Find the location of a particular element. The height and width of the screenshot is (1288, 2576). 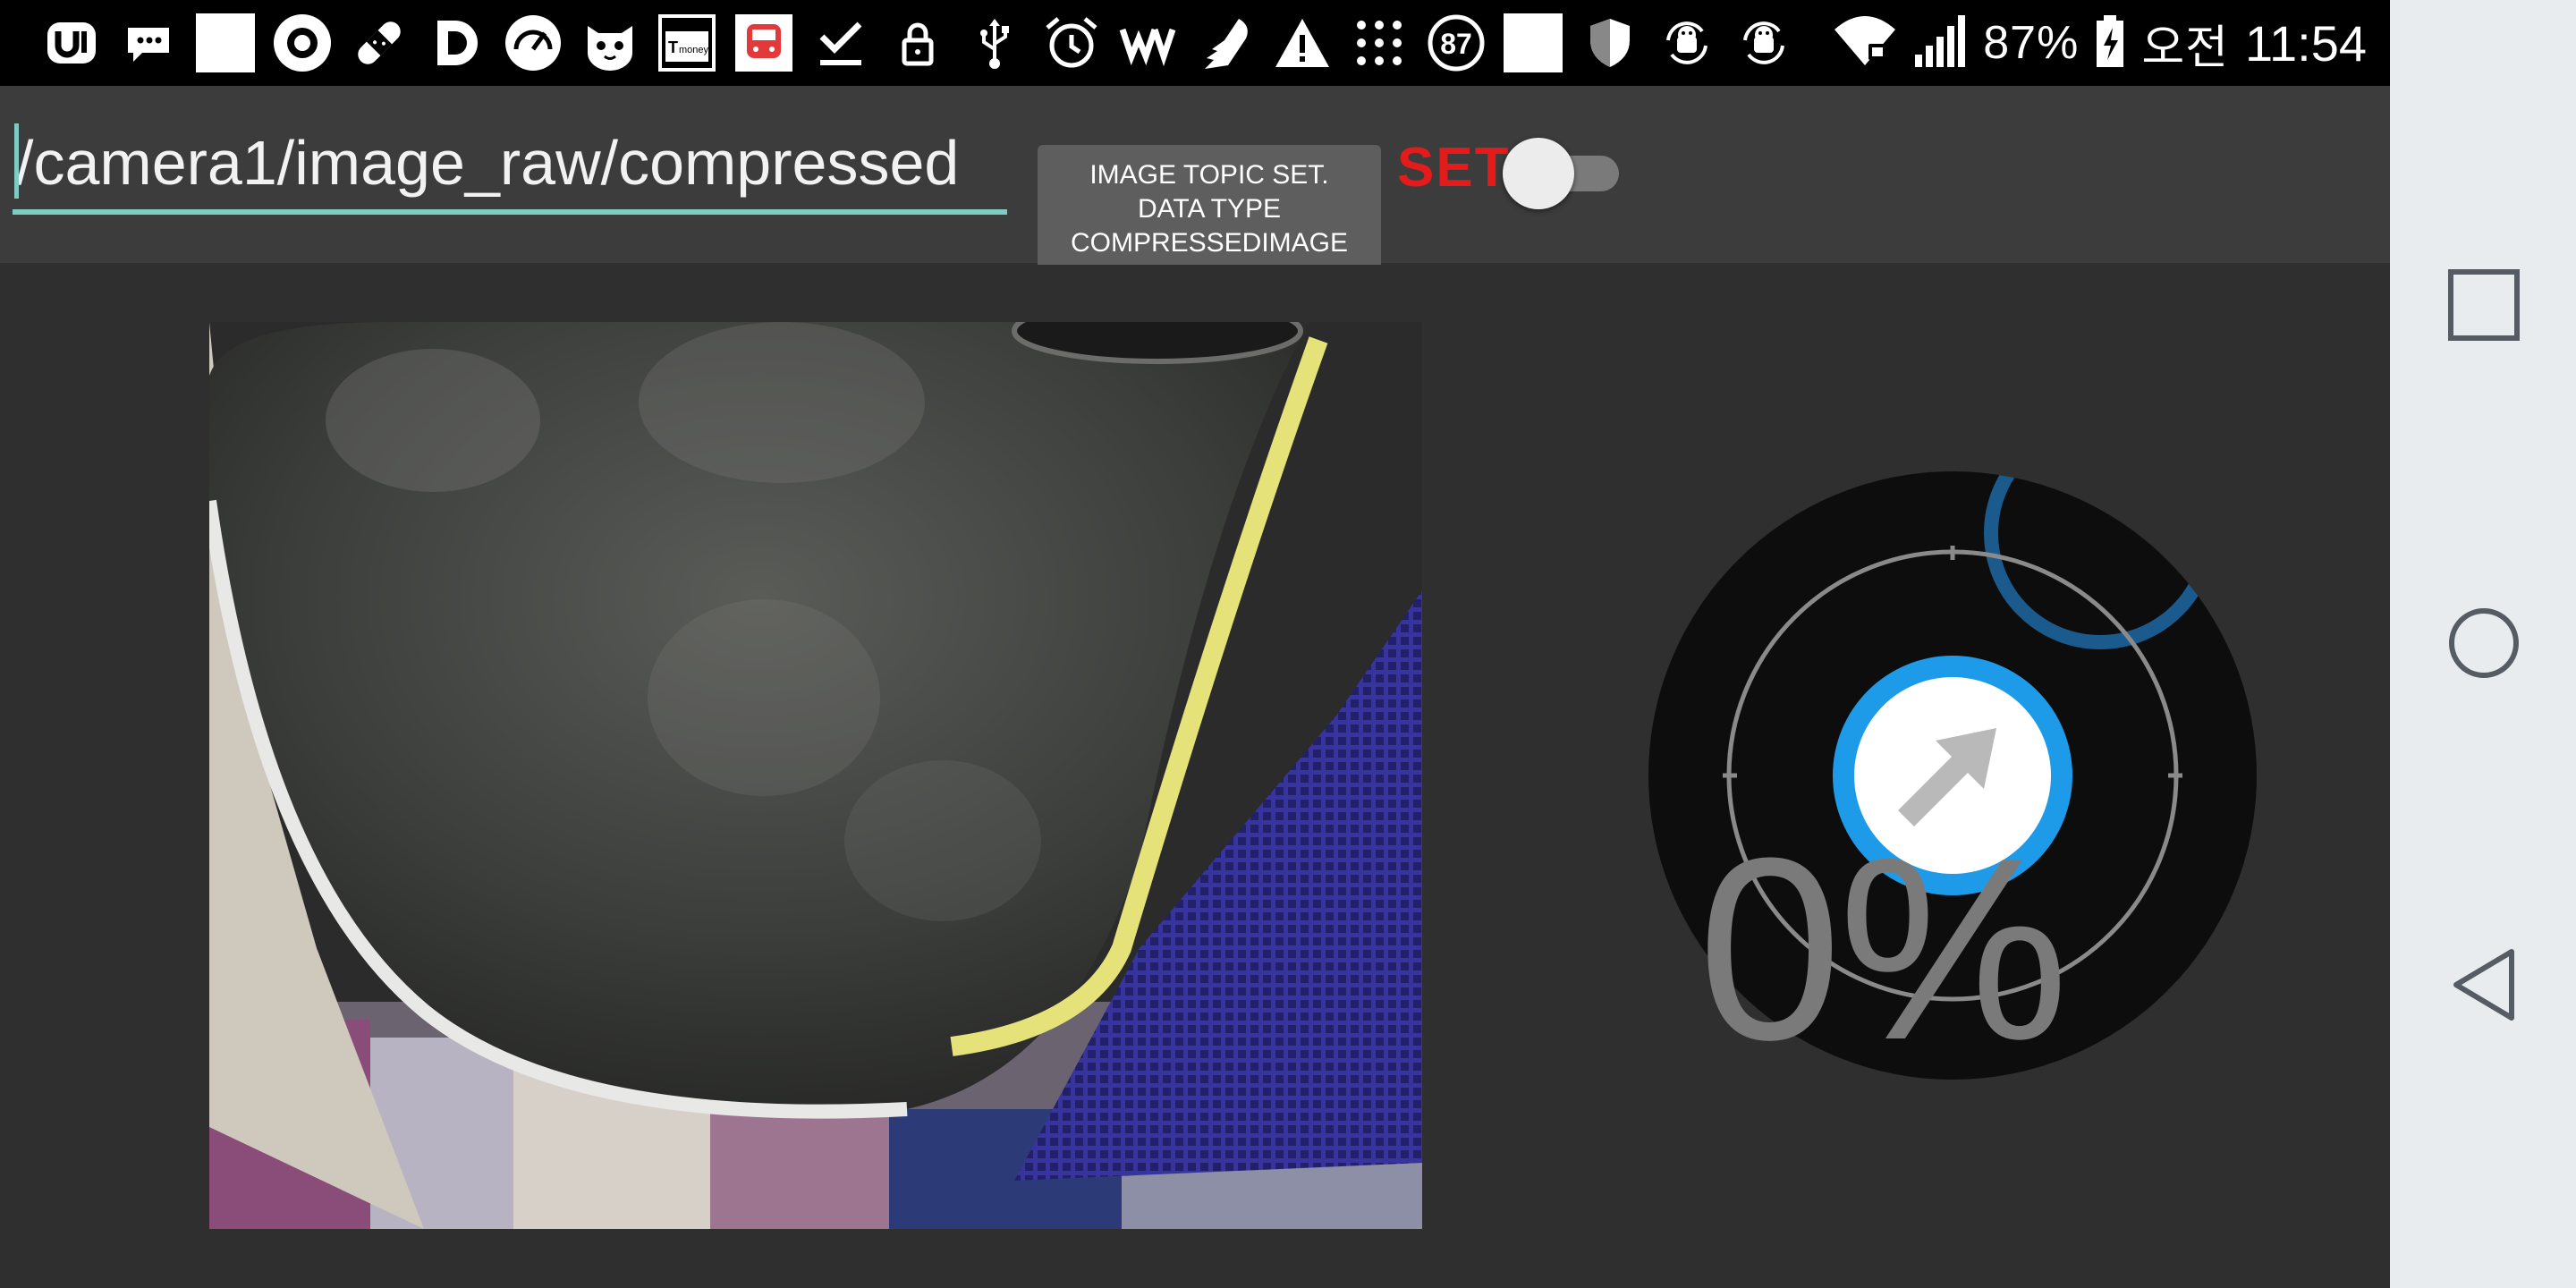

grid-icon is located at coordinates (1379, 43).